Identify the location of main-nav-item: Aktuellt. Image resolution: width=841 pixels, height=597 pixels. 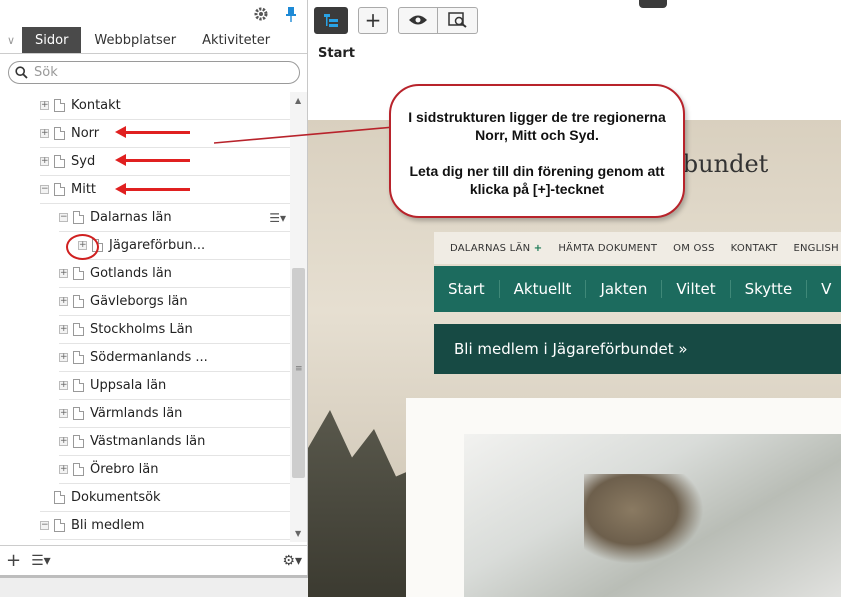
(543, 289).